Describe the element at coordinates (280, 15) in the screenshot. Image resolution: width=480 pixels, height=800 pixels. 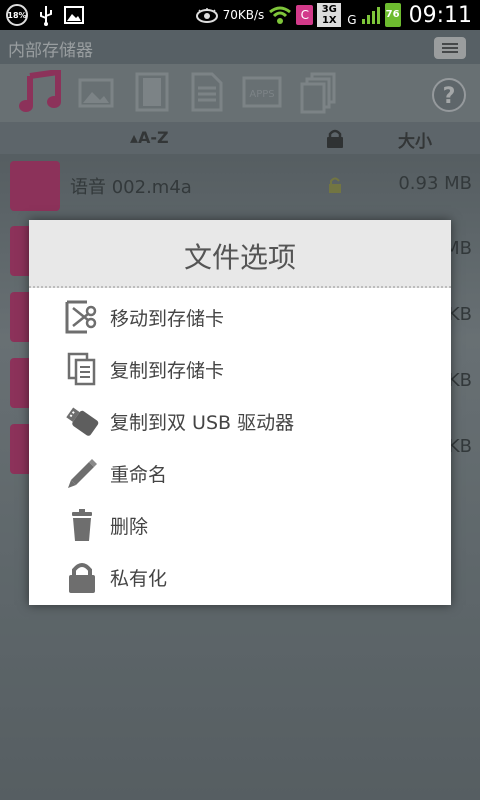
I see `wifi-icon` at that location.